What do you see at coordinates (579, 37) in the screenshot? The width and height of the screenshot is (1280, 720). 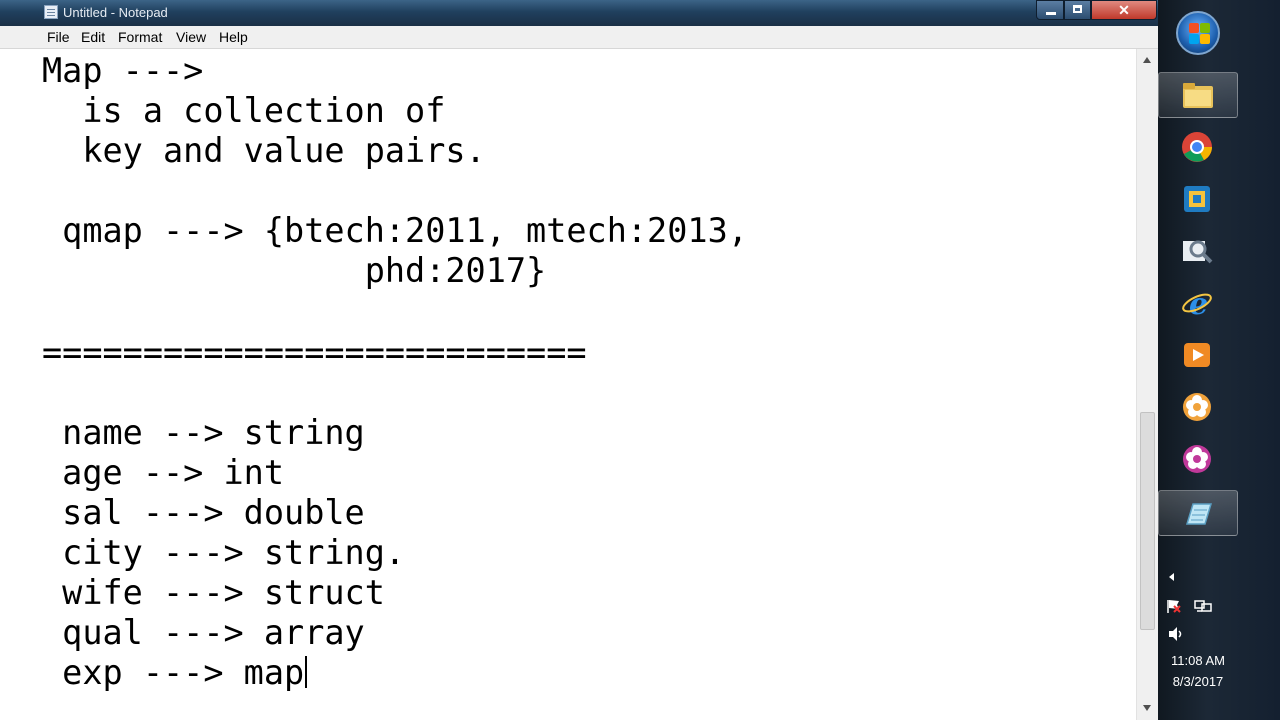 I see `menu-bar: File Edit Format View Help` at bounding box center [579, 37].